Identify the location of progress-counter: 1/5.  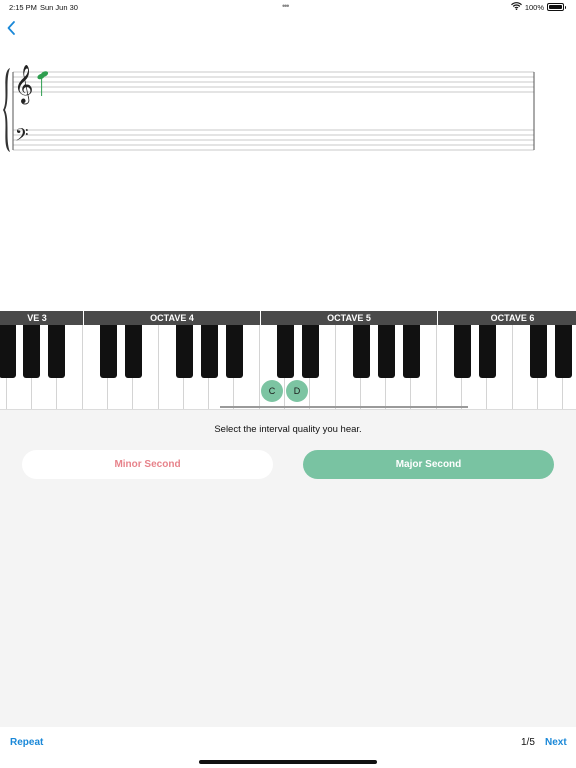
(528, 742).